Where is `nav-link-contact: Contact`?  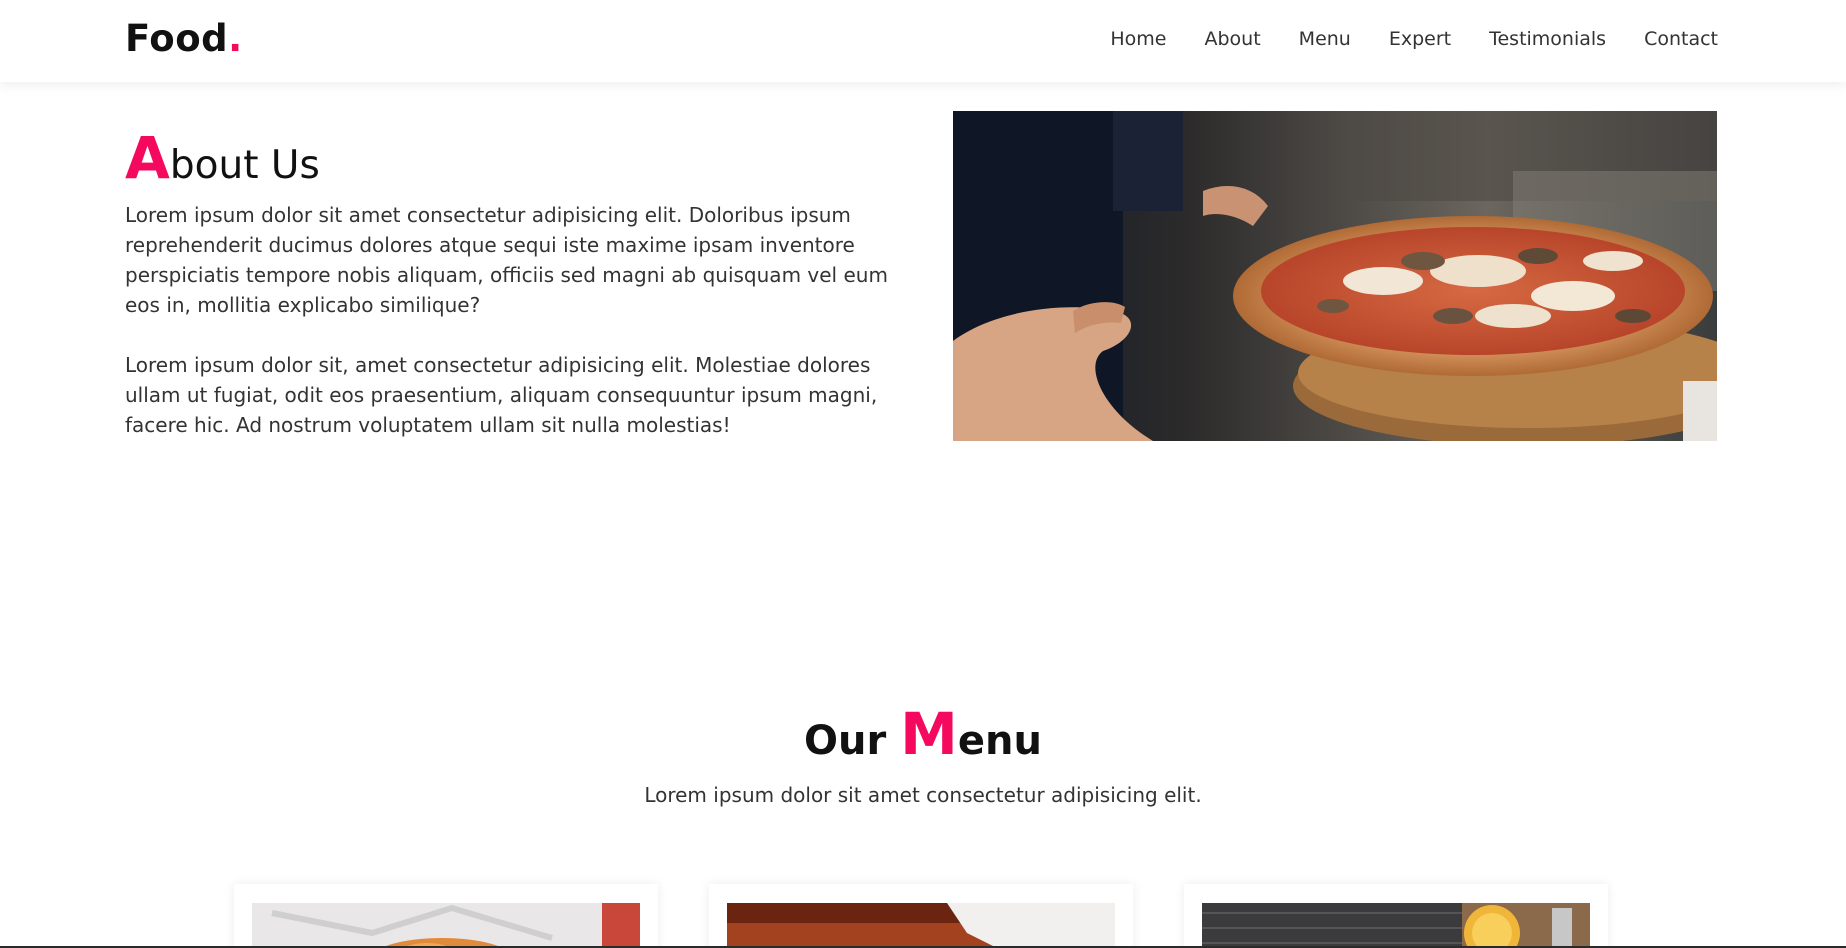
nav-link-contact: Contact is located at coordinates (1681, 39).